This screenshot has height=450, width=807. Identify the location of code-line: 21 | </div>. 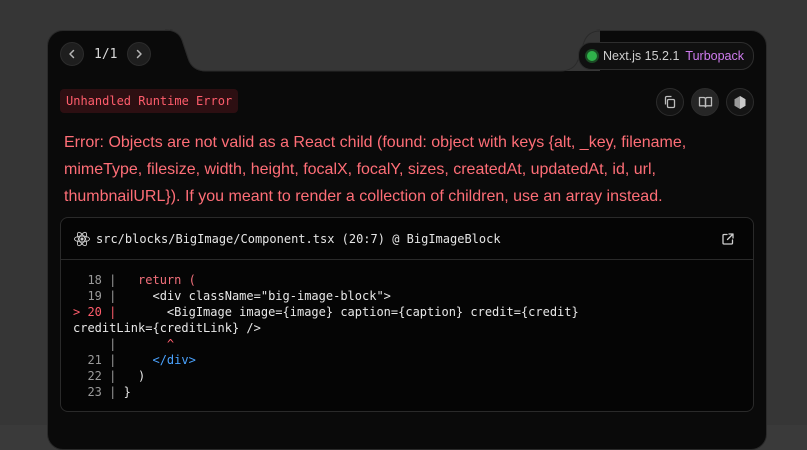
(134, 360).